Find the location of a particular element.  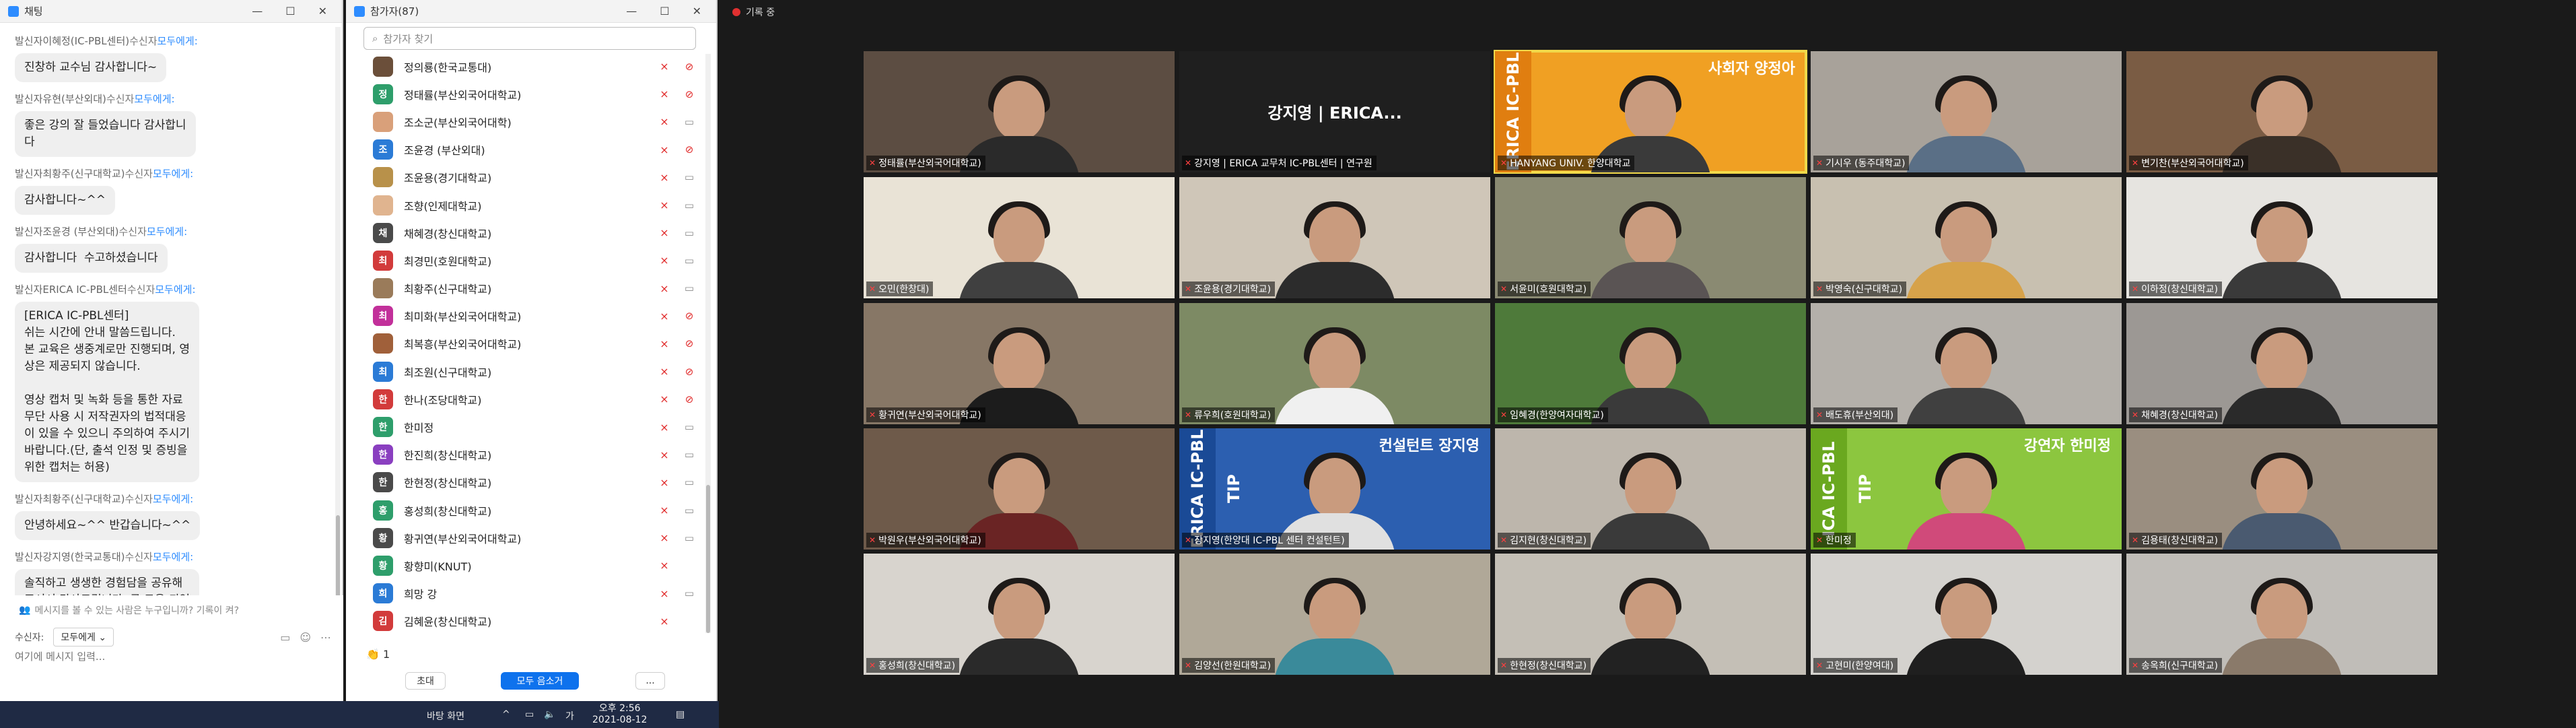

video-tile: ✕ 고현미(한양여대) is located at coordinates (1966, 615).